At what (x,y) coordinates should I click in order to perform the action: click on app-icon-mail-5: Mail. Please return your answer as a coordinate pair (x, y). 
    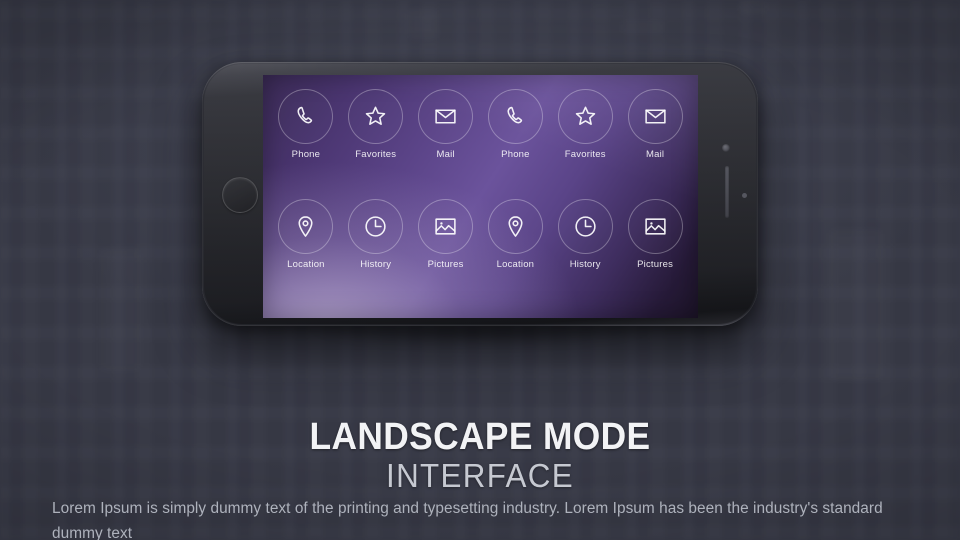
    Looking at the image, I should click on (655, 144).